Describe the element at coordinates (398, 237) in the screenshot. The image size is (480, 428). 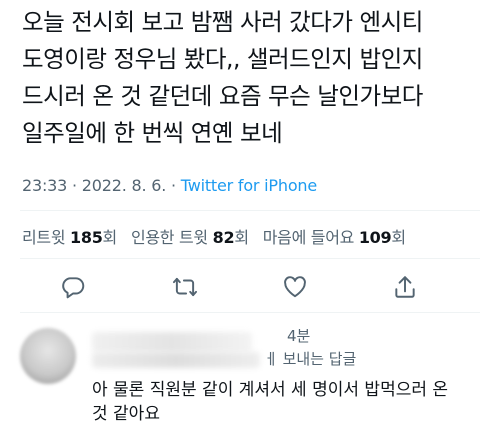
I see `likes-unit: 회` at that location.